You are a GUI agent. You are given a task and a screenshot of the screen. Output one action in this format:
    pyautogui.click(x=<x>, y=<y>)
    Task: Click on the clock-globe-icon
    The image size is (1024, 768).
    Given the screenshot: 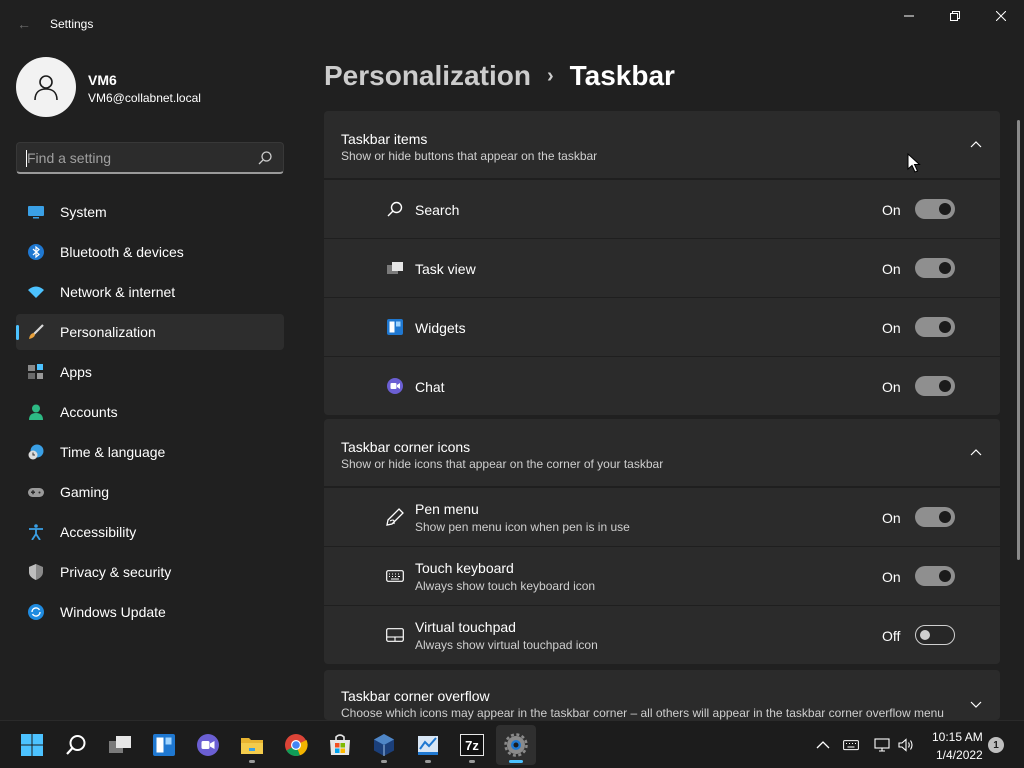 What is the action you would take?
    pyautogui.click(x=36, y=452)
    